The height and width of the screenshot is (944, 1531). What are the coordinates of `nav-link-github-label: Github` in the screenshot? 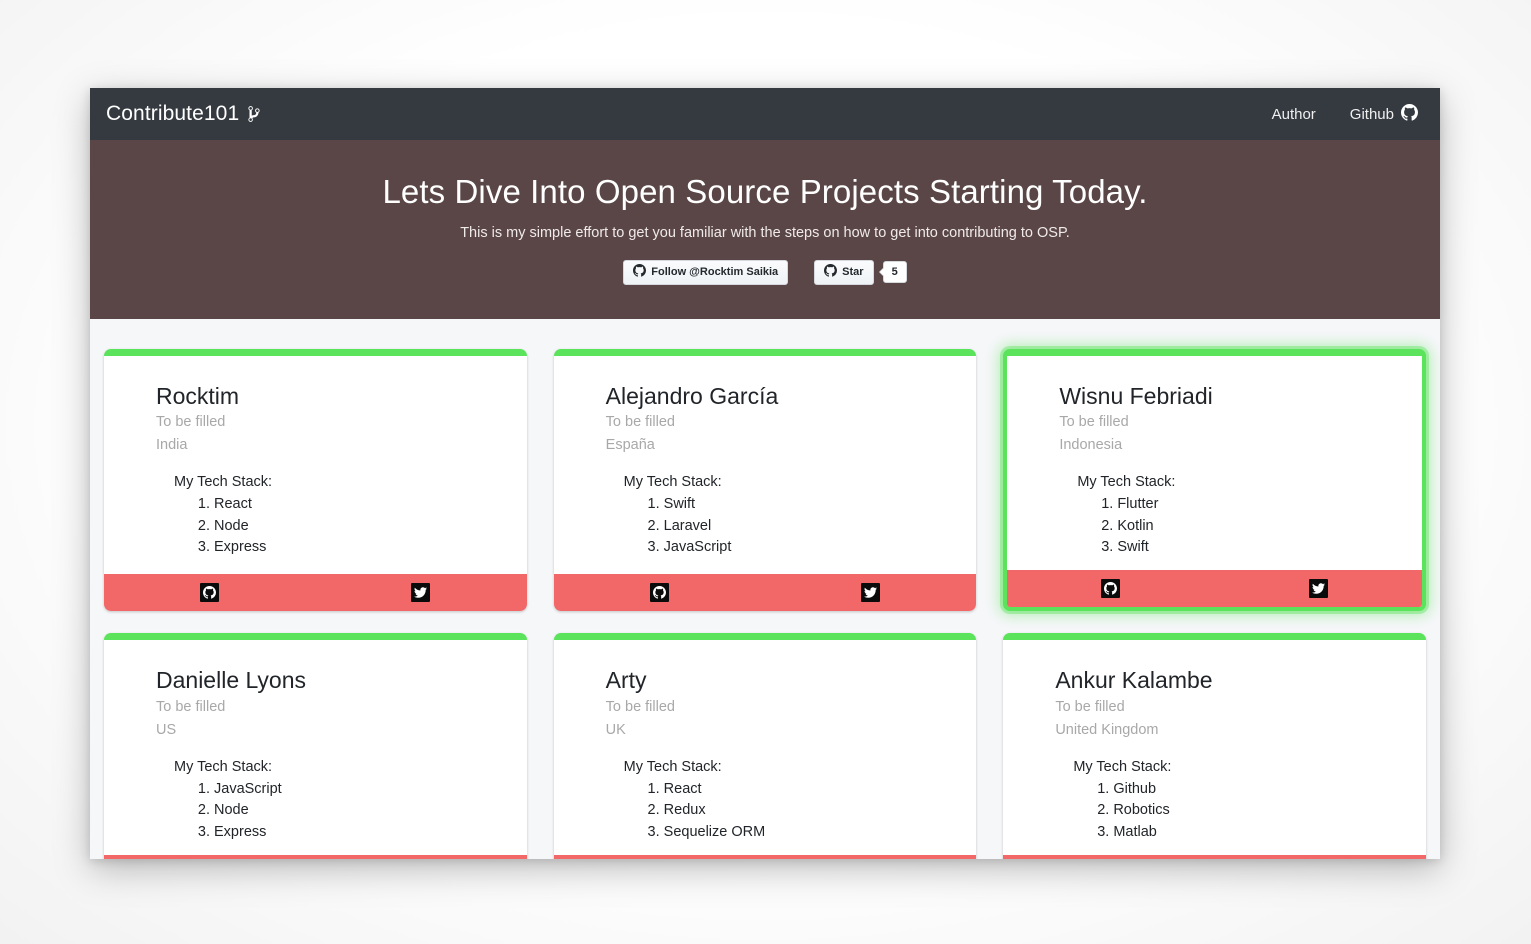 It's located at (1371, 114).